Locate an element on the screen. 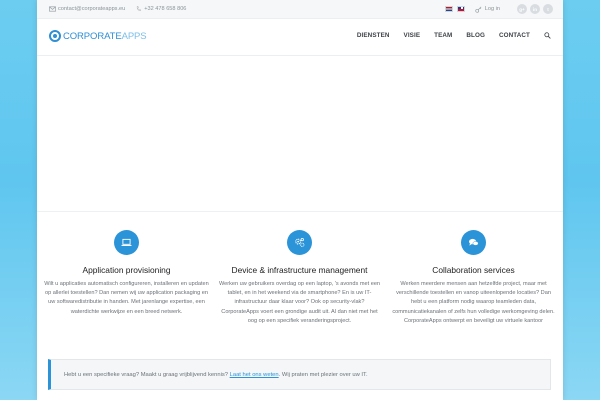  twitter-icon: t is located at coordinates (548, 9).